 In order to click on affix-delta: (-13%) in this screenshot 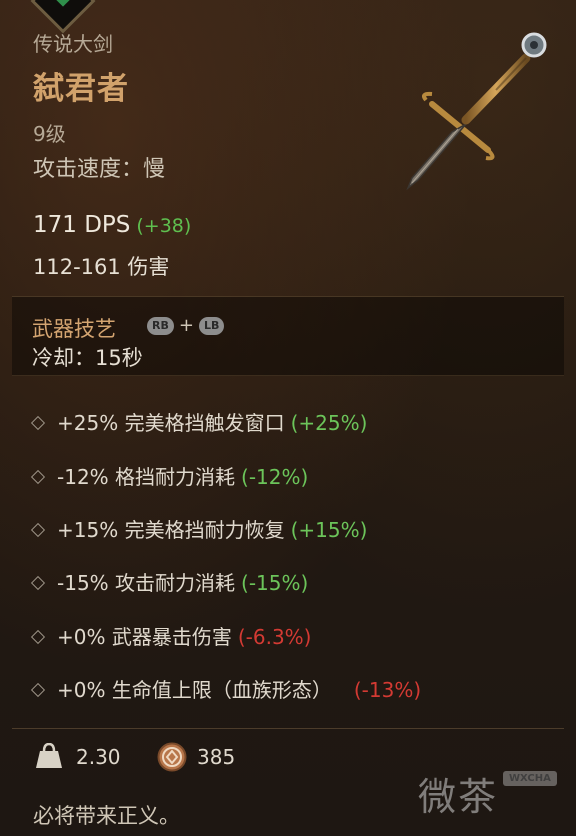, I will do `click(387, 690)`.